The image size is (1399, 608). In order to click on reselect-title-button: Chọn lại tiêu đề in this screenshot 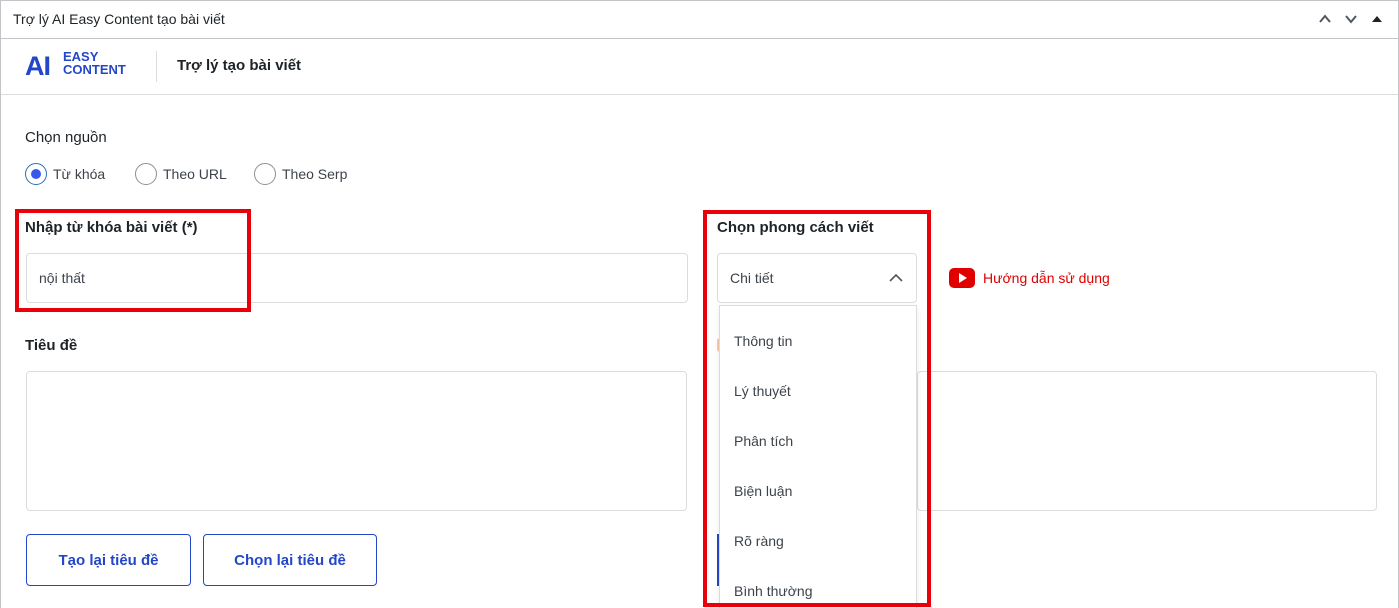, I will do `click(290, 560)`.